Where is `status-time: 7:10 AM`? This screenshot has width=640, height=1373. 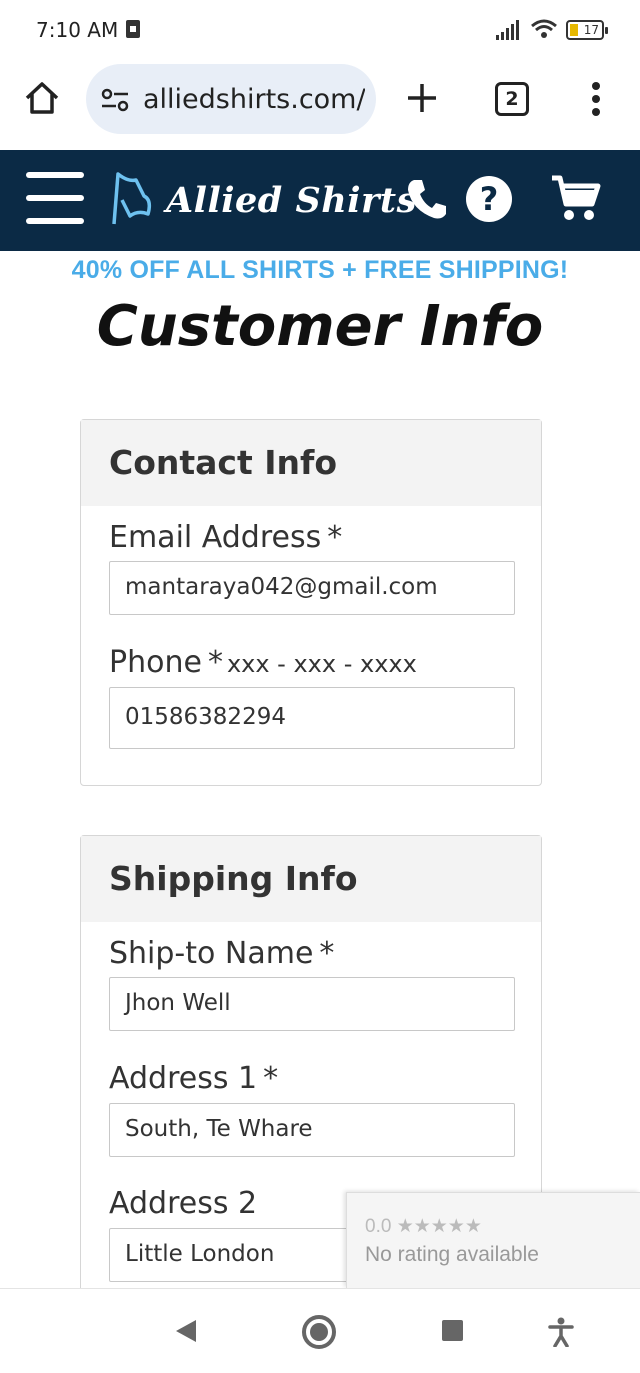 status-time: 7:10 AM is located at coordinates (77, 30).